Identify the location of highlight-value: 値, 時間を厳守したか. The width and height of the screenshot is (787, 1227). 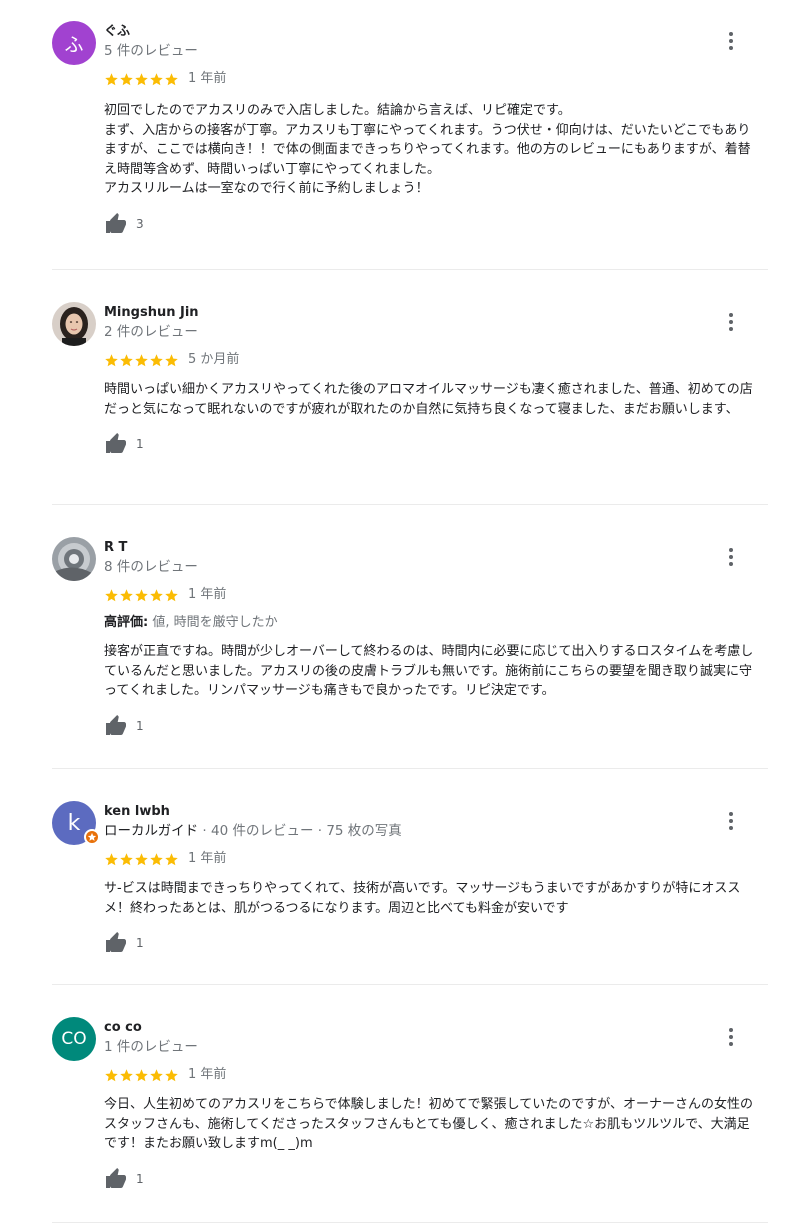
(213, 622).